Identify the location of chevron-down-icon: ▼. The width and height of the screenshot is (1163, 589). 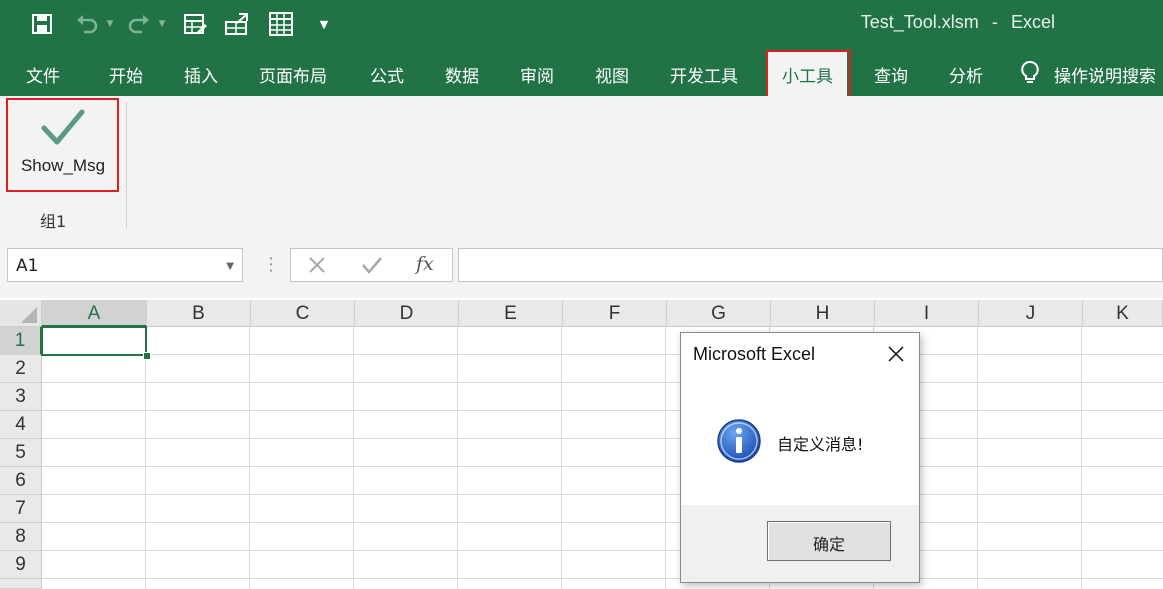
(230, 266).